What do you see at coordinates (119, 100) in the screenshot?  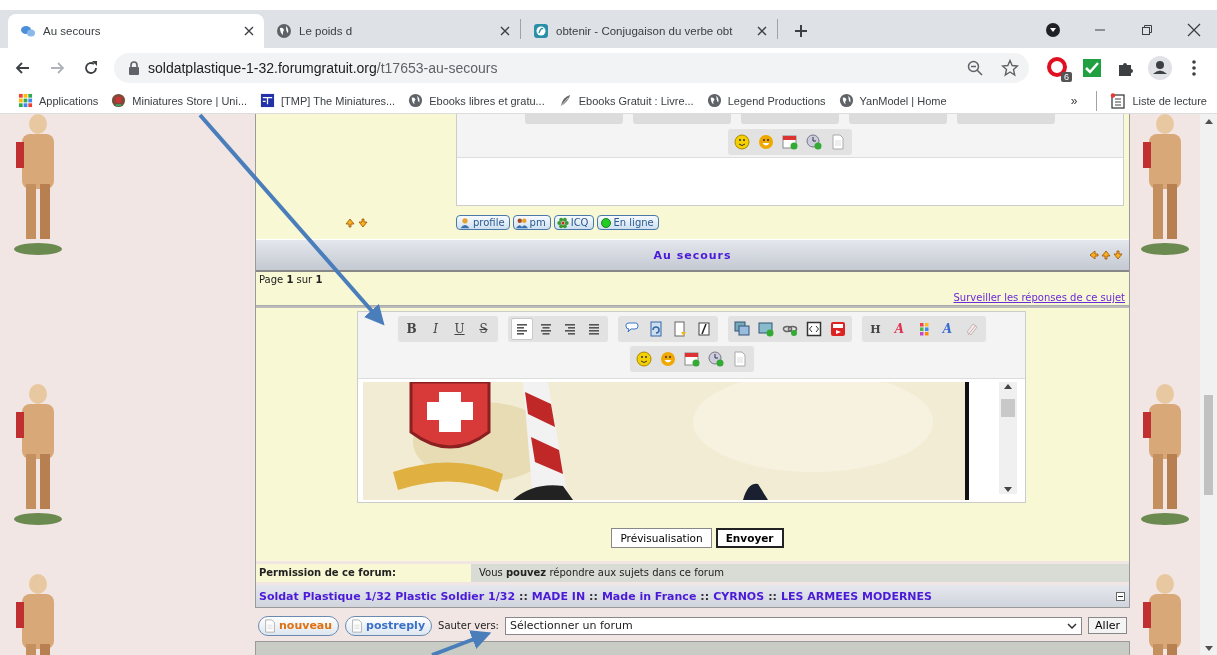 I see `crest-icon` at bounding box center [119, 100].